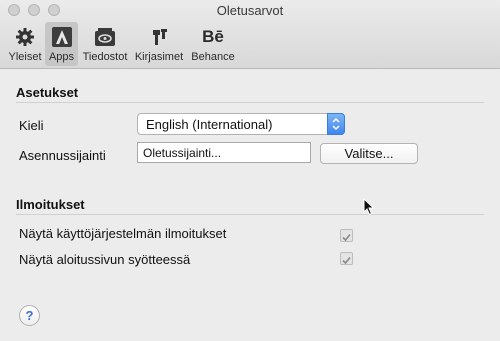 This screenshot has height=341, width=500. I want to click on adobe-apps-icon, so click(61, 37).